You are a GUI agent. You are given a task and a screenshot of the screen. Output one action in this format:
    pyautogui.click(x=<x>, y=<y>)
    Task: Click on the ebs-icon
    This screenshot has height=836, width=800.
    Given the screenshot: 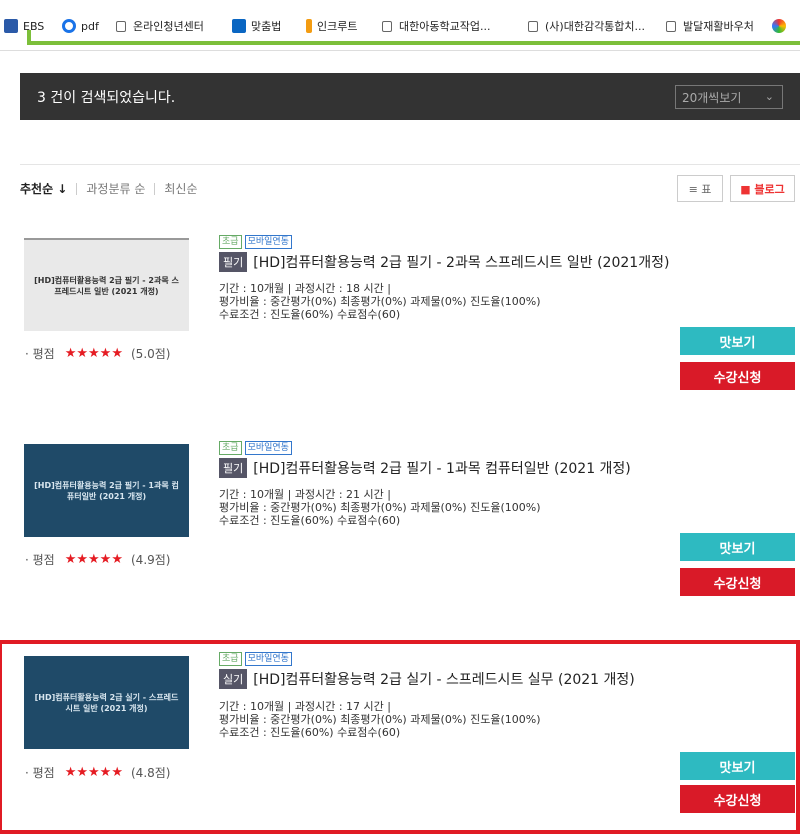 What is the action you would take?
    pyautogui.click(x=11, y=26)
    